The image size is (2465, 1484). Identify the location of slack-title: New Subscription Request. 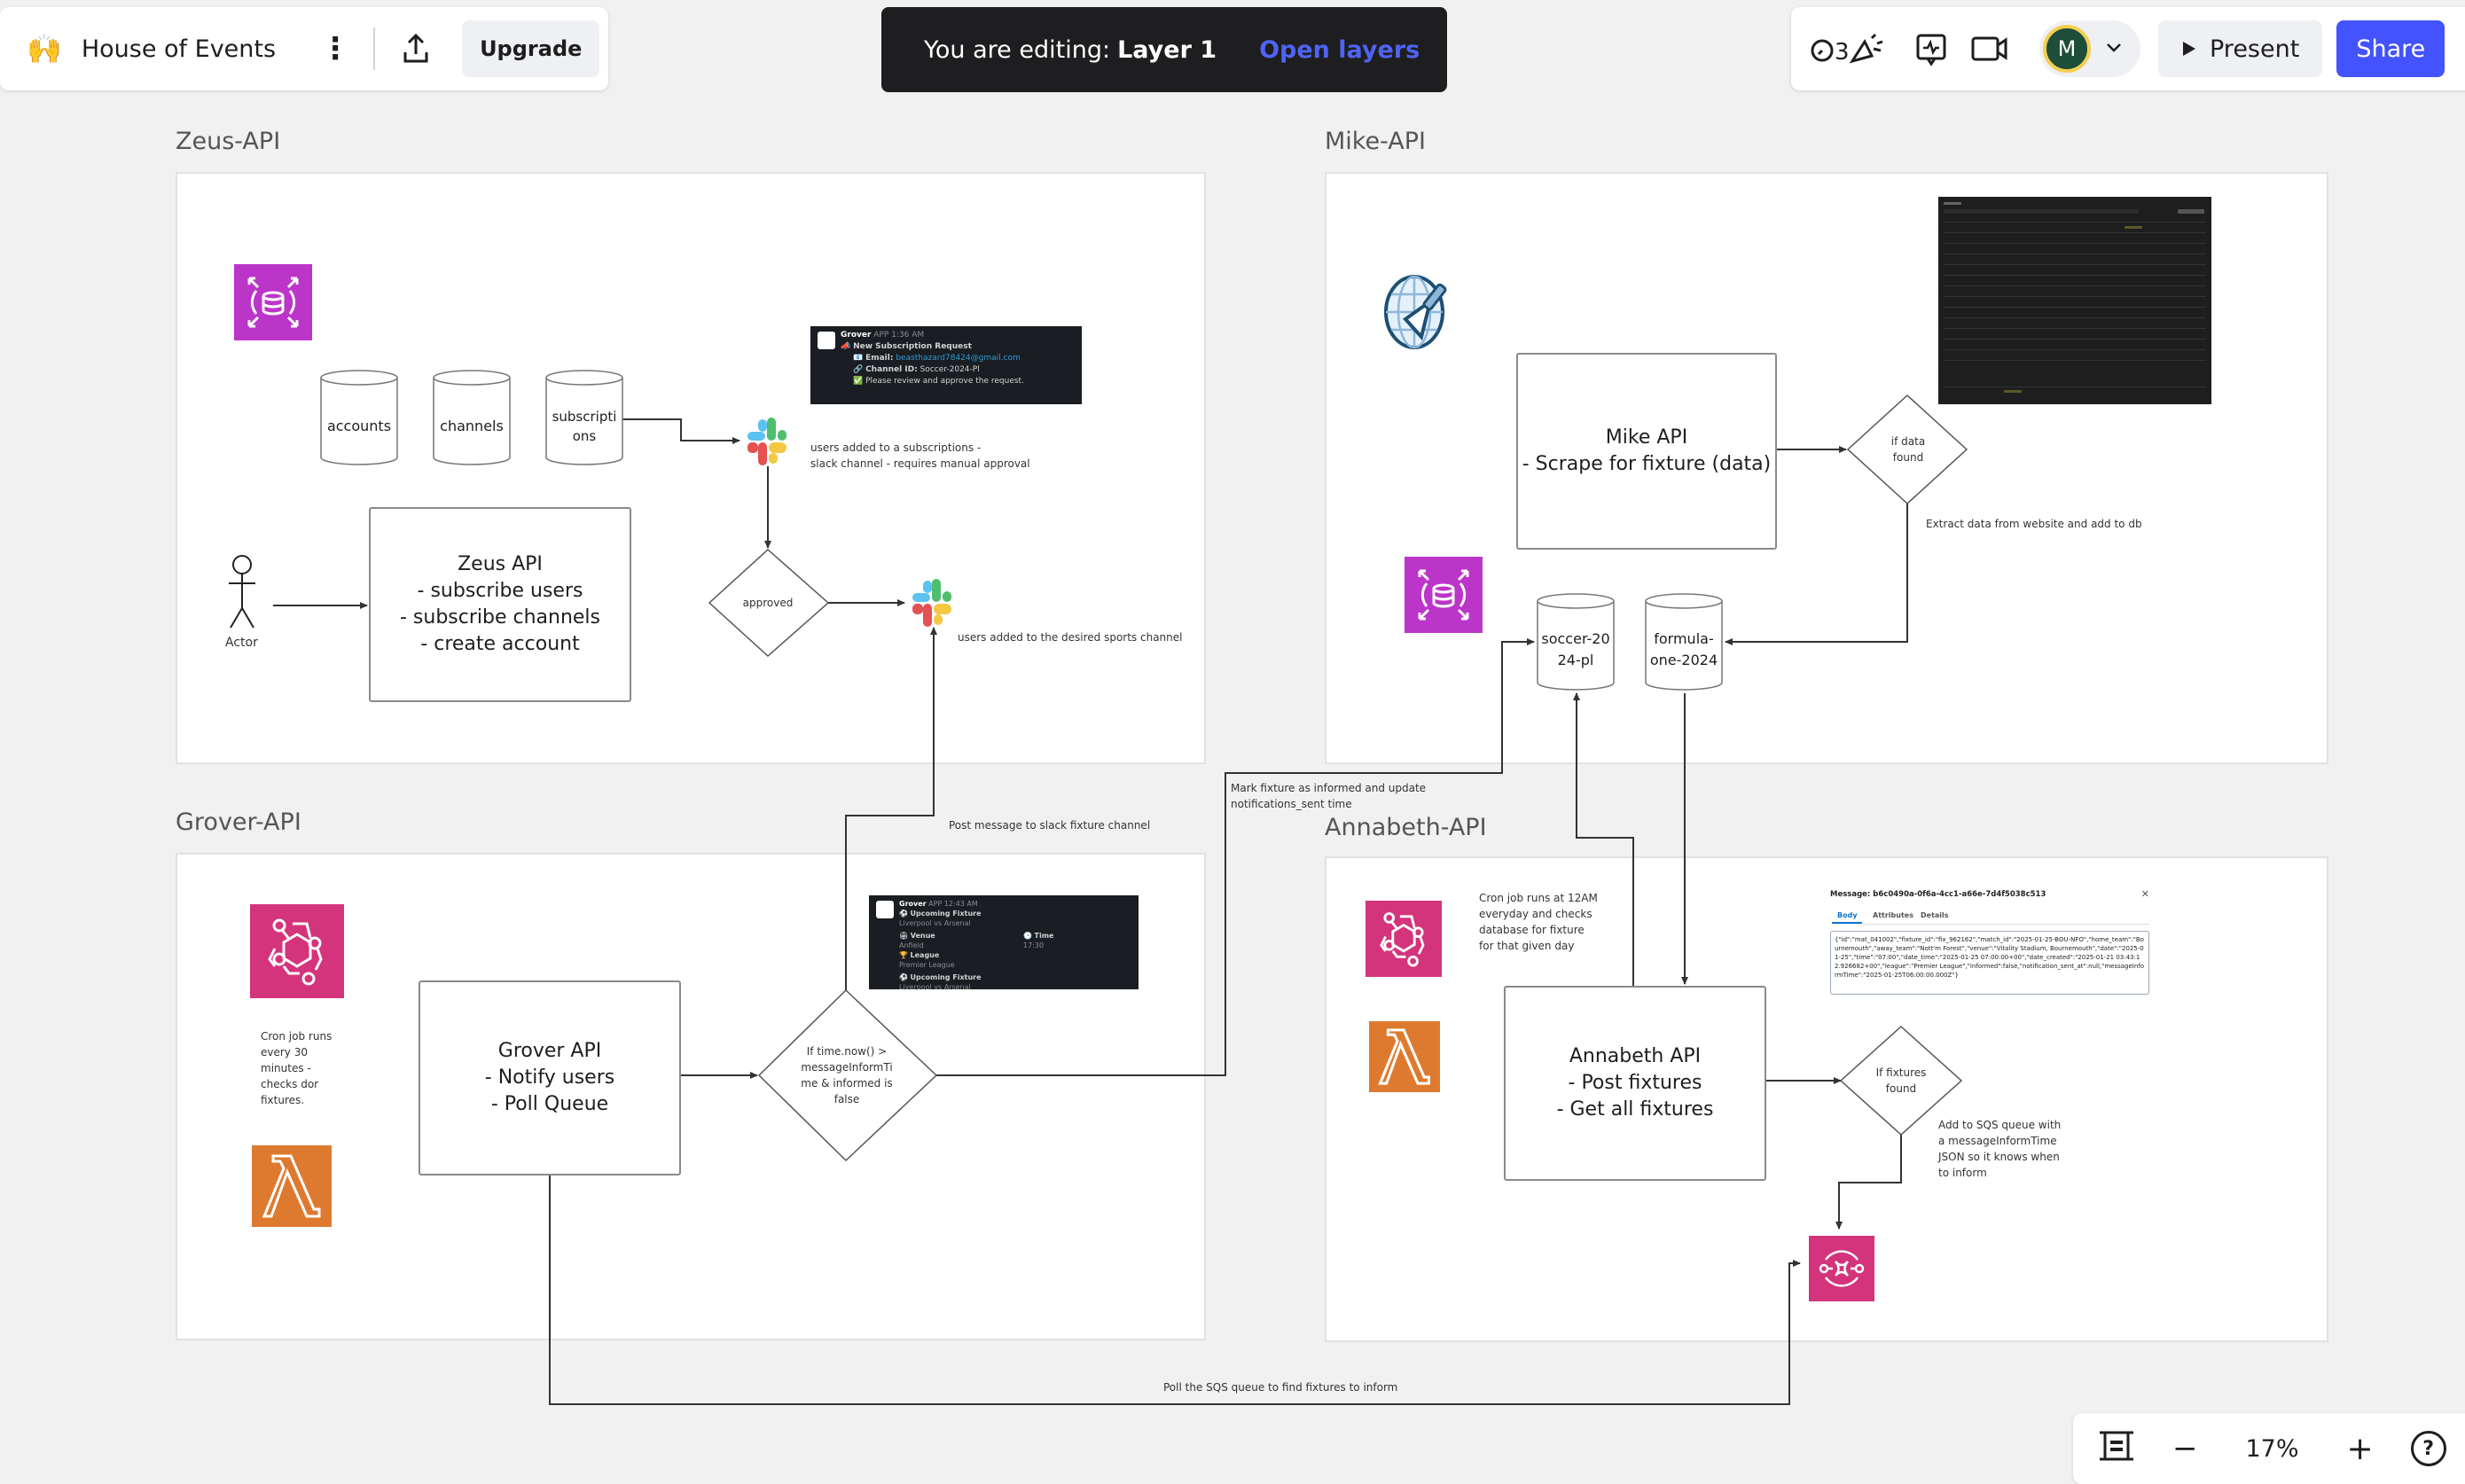
(912, 346).